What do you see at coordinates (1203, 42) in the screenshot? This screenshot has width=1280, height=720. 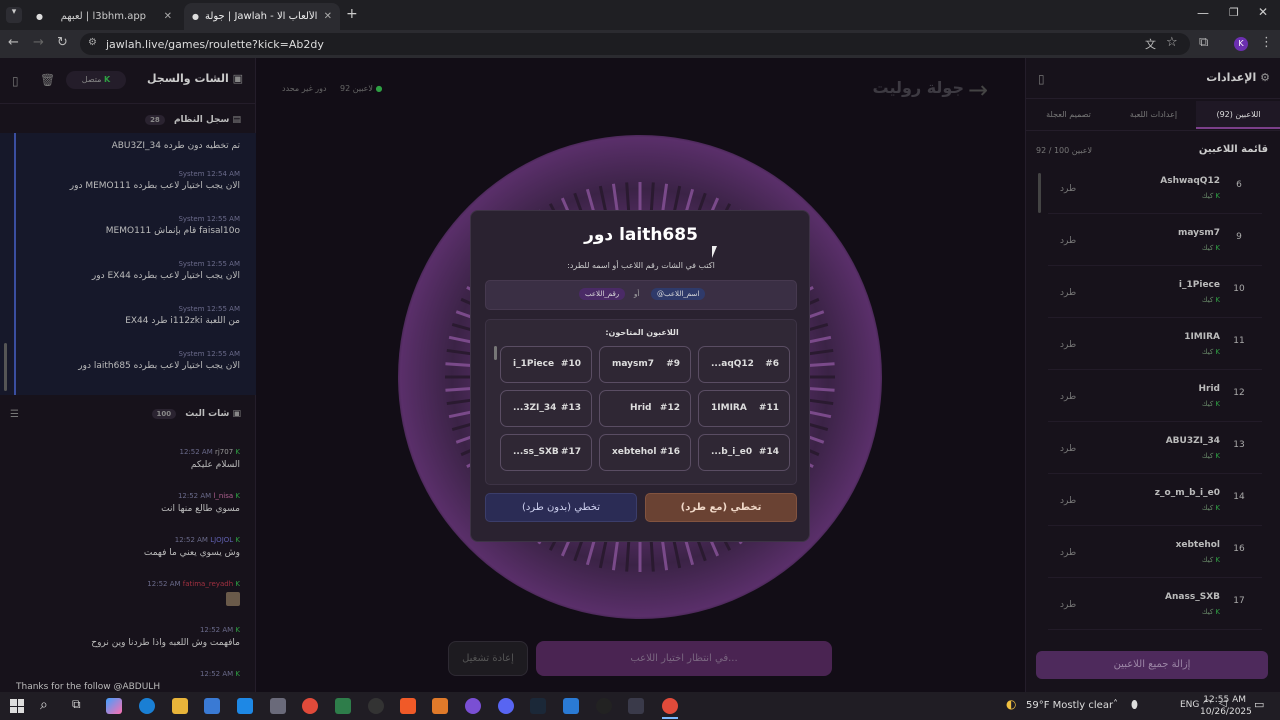 I see `extensions-icon: ⧉` at bounding box center [1203, 42].